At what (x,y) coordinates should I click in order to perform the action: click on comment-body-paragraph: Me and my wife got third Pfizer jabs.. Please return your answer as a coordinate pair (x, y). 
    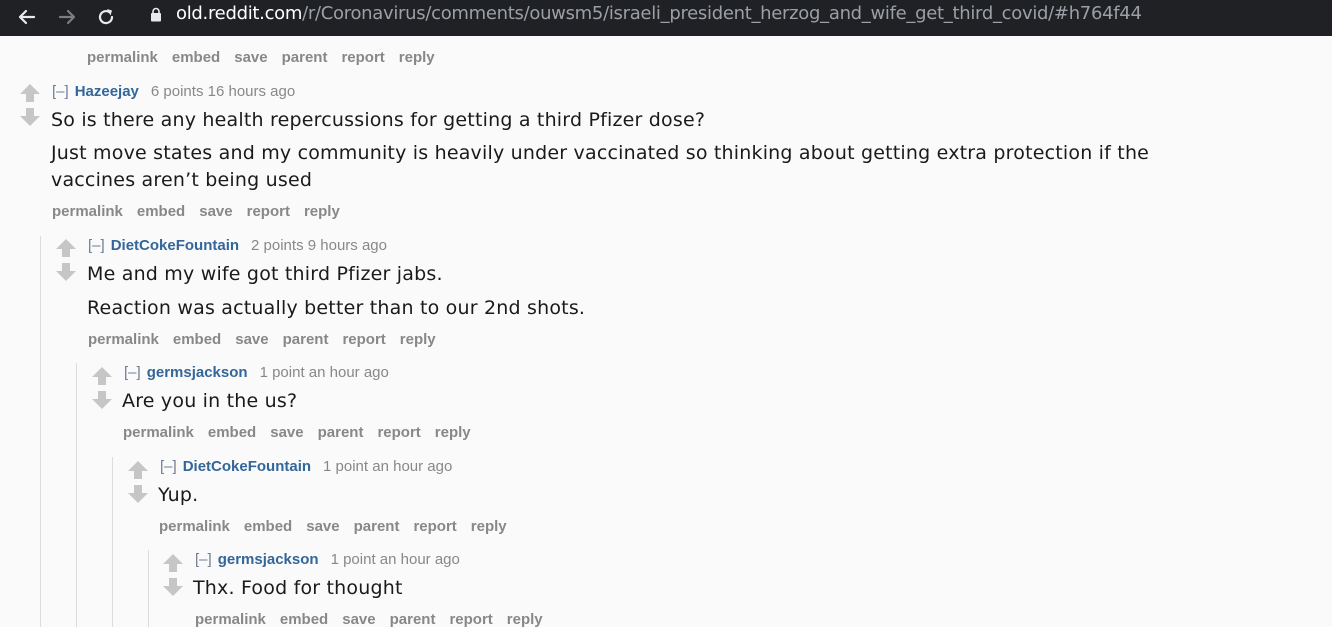
    Looking at the image, I should click on (265, 274).